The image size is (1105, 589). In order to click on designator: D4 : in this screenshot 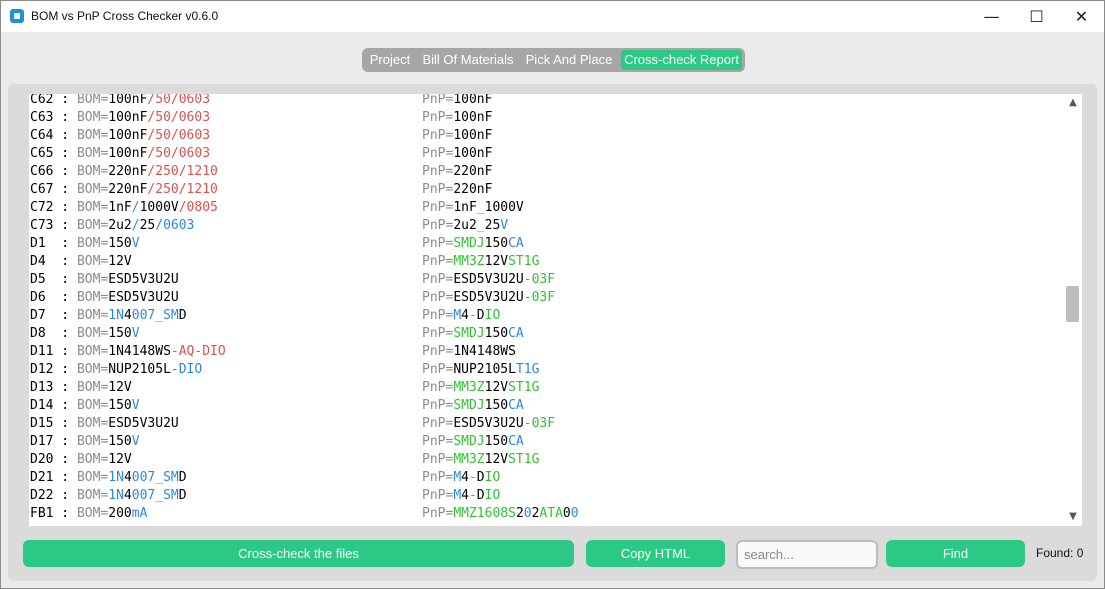, I will do `click(53, 261)`.